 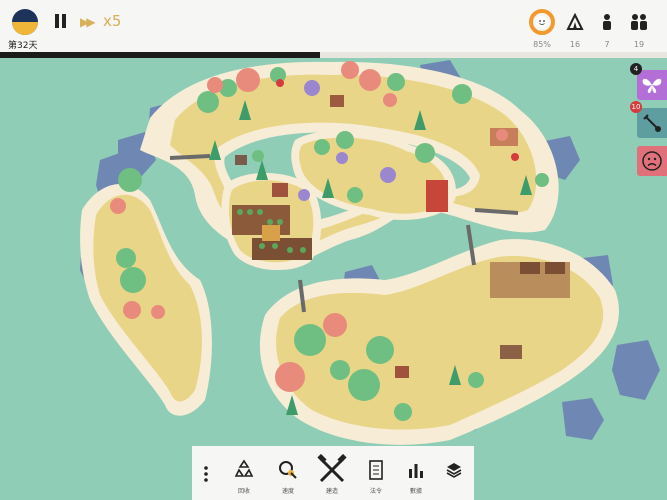 I want to click on tool-count-badge: 10, so click(x=636, y=107).